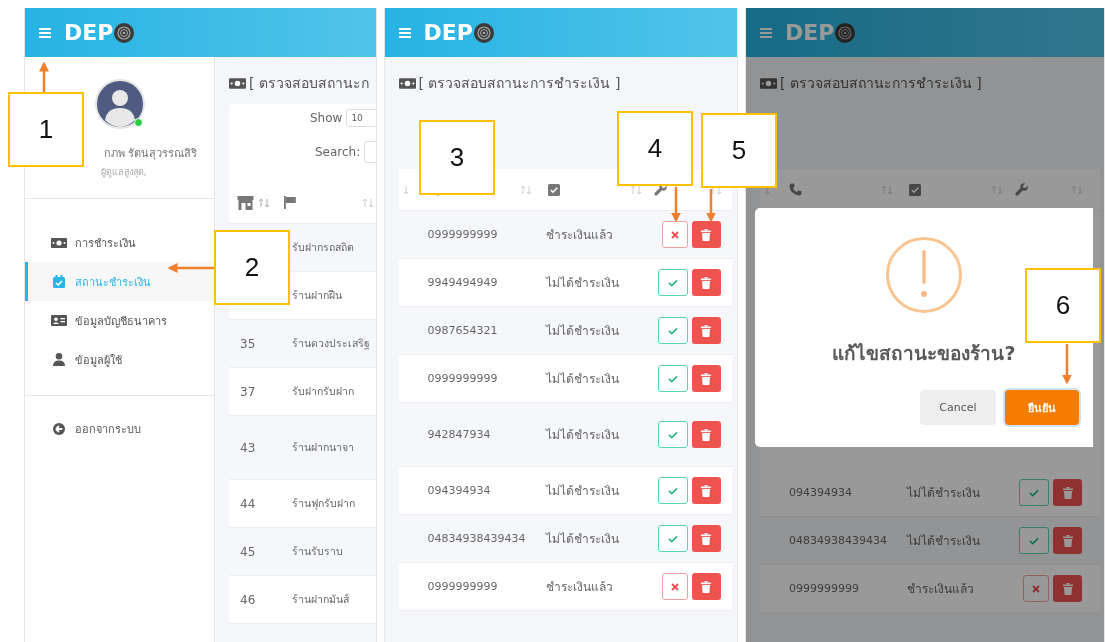 The height and width of the screenshot is (642, 1105). What do you see at coordinates (320, 599) in the screenshot?
I see `table-cell-text: ร้านฝากมันส์` at bounding box center [320, 599].